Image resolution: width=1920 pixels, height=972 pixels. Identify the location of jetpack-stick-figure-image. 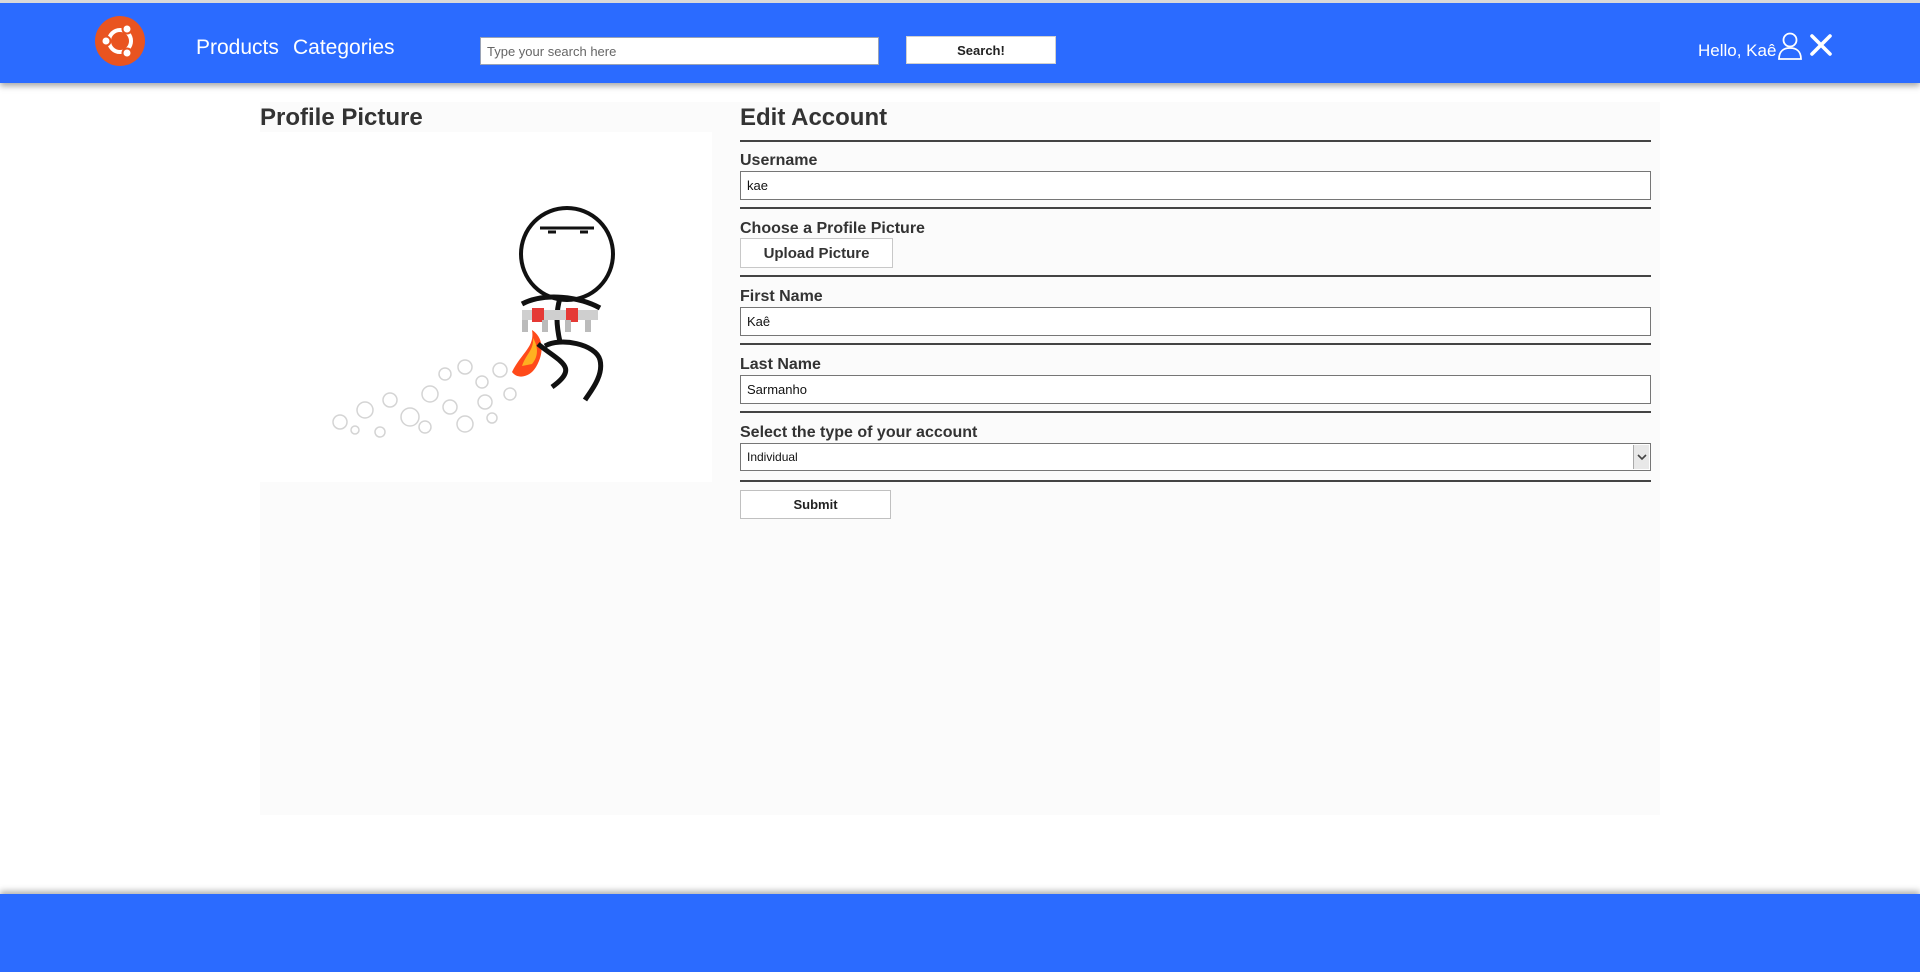
(473, 322).